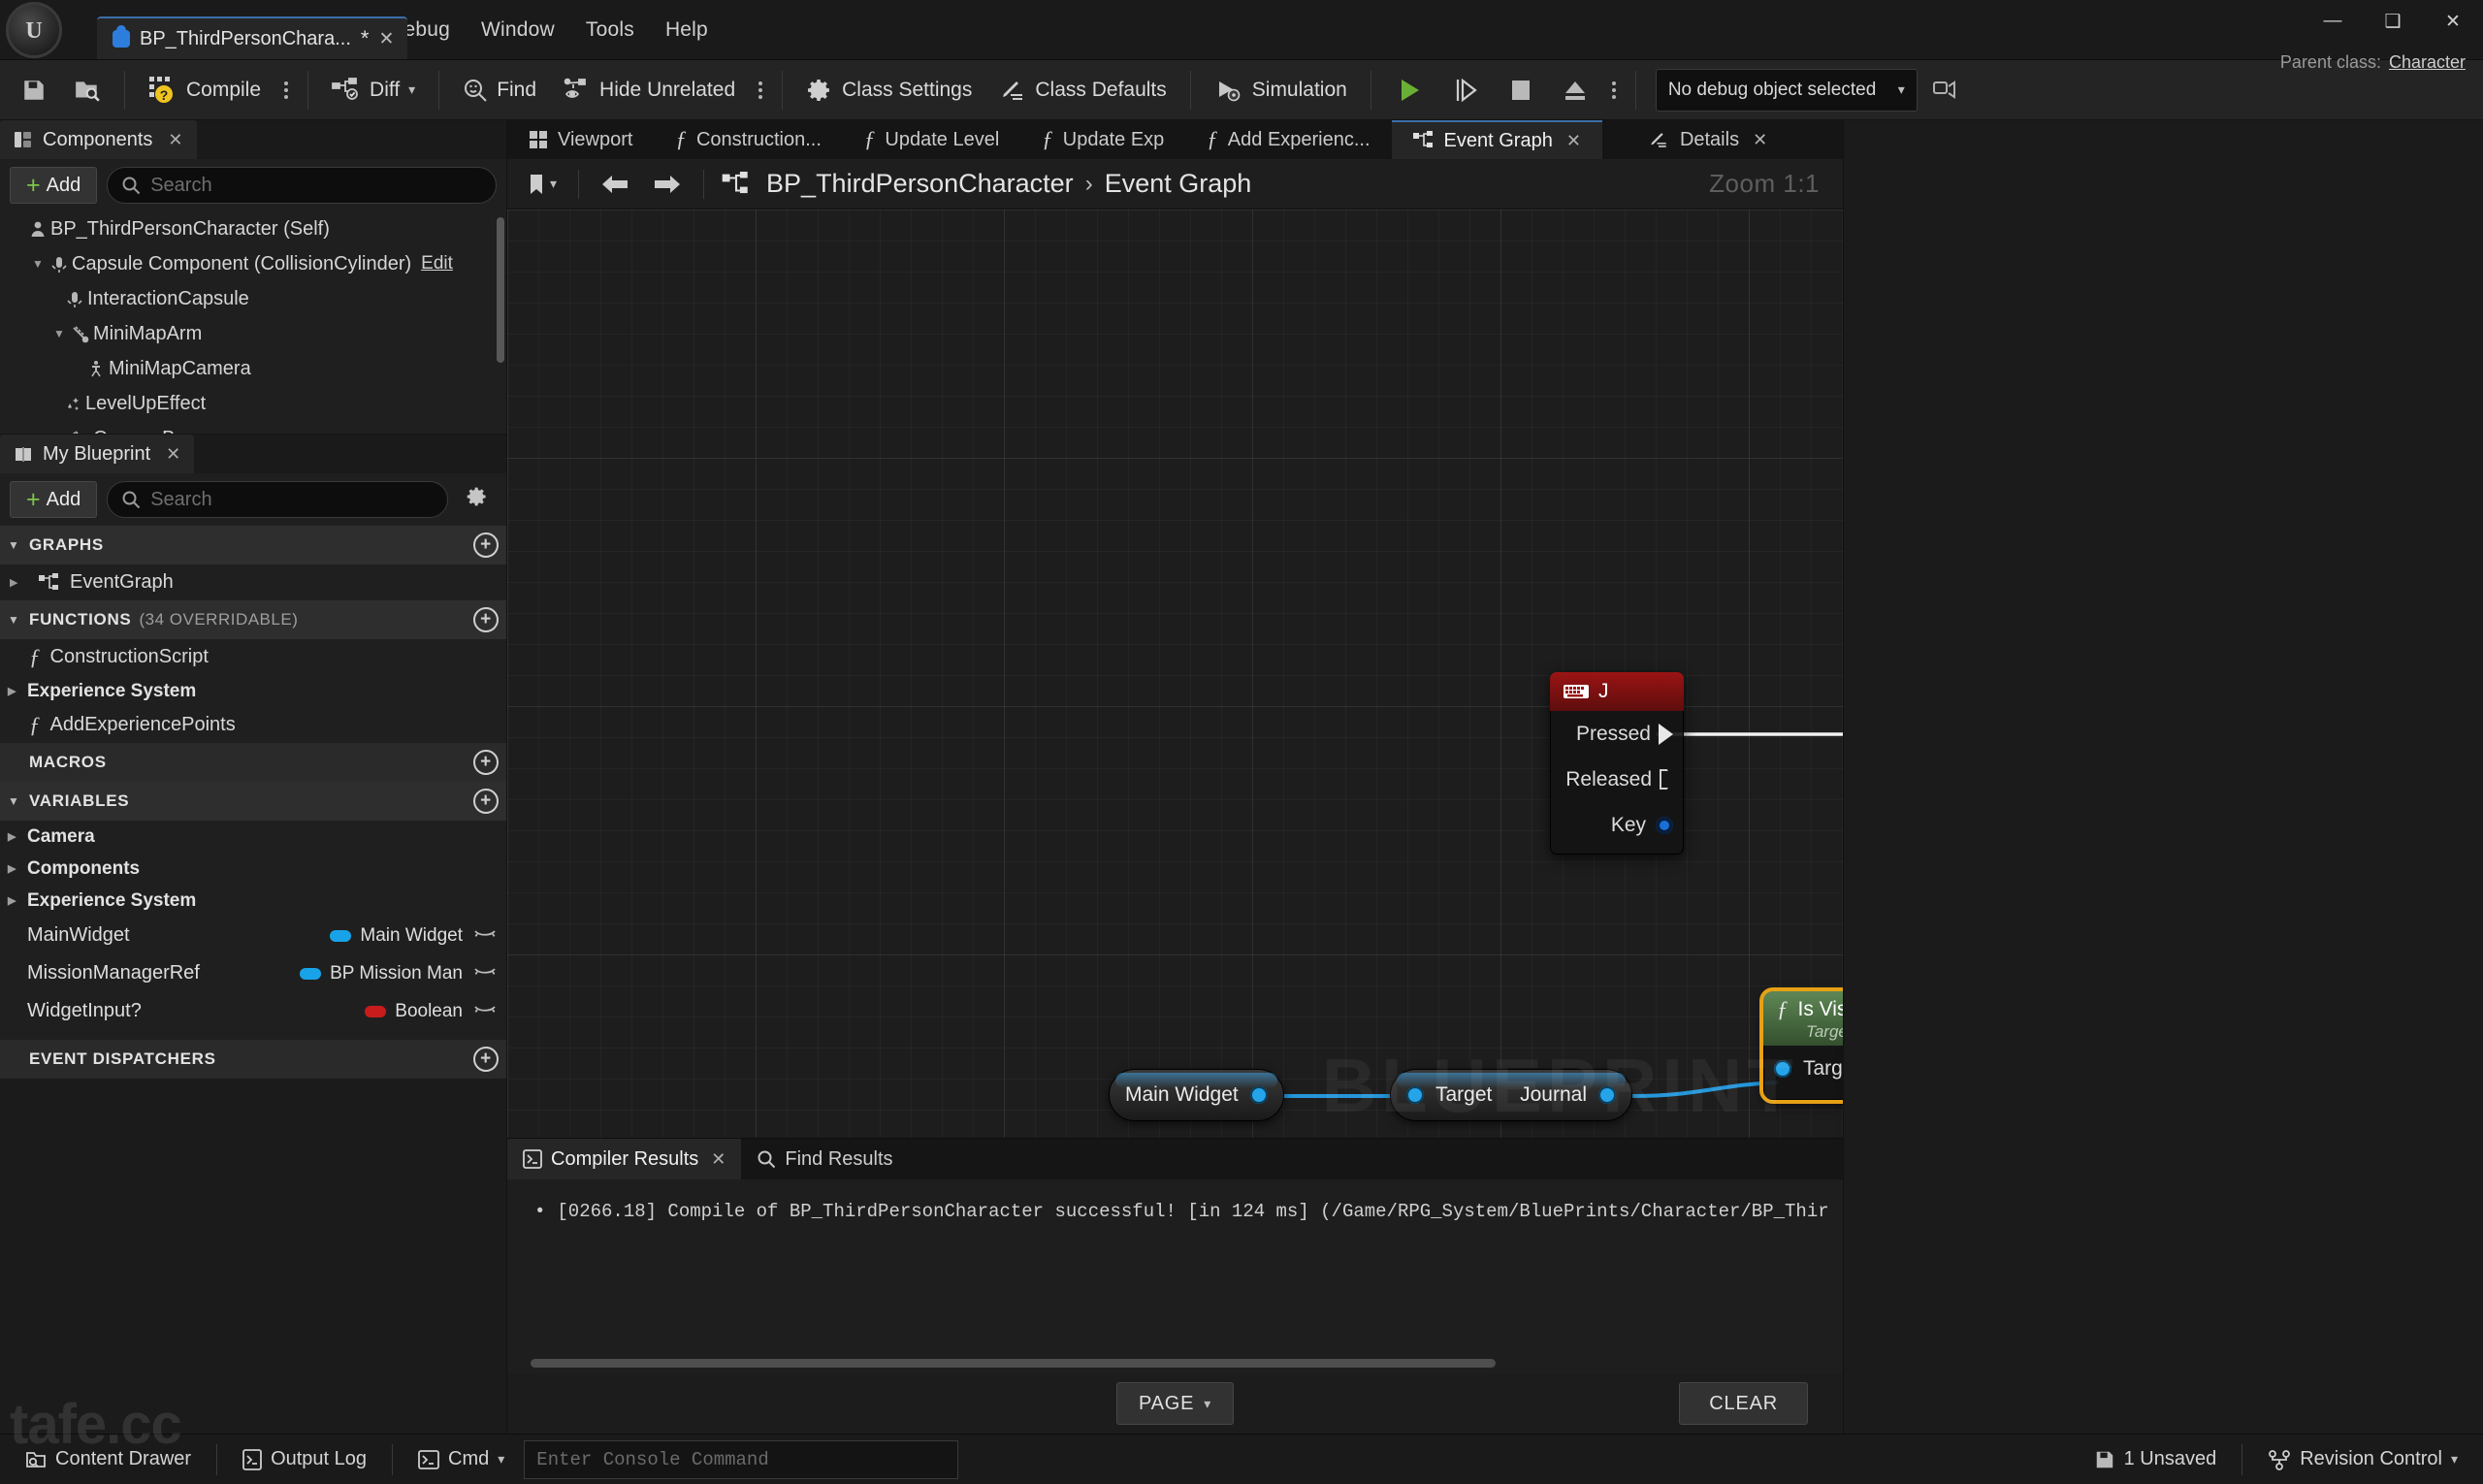  I want to click on section-macros: MACROS +, so click(253, 762).